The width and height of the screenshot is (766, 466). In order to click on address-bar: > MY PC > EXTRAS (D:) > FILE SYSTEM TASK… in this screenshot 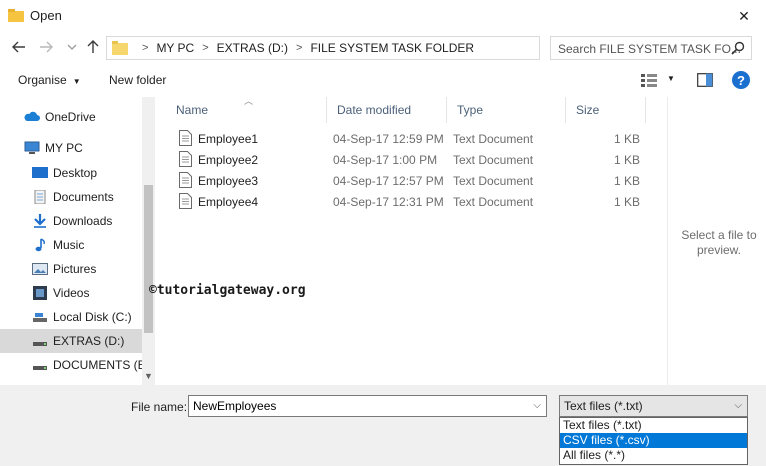, I will do `click(373, 48)`.